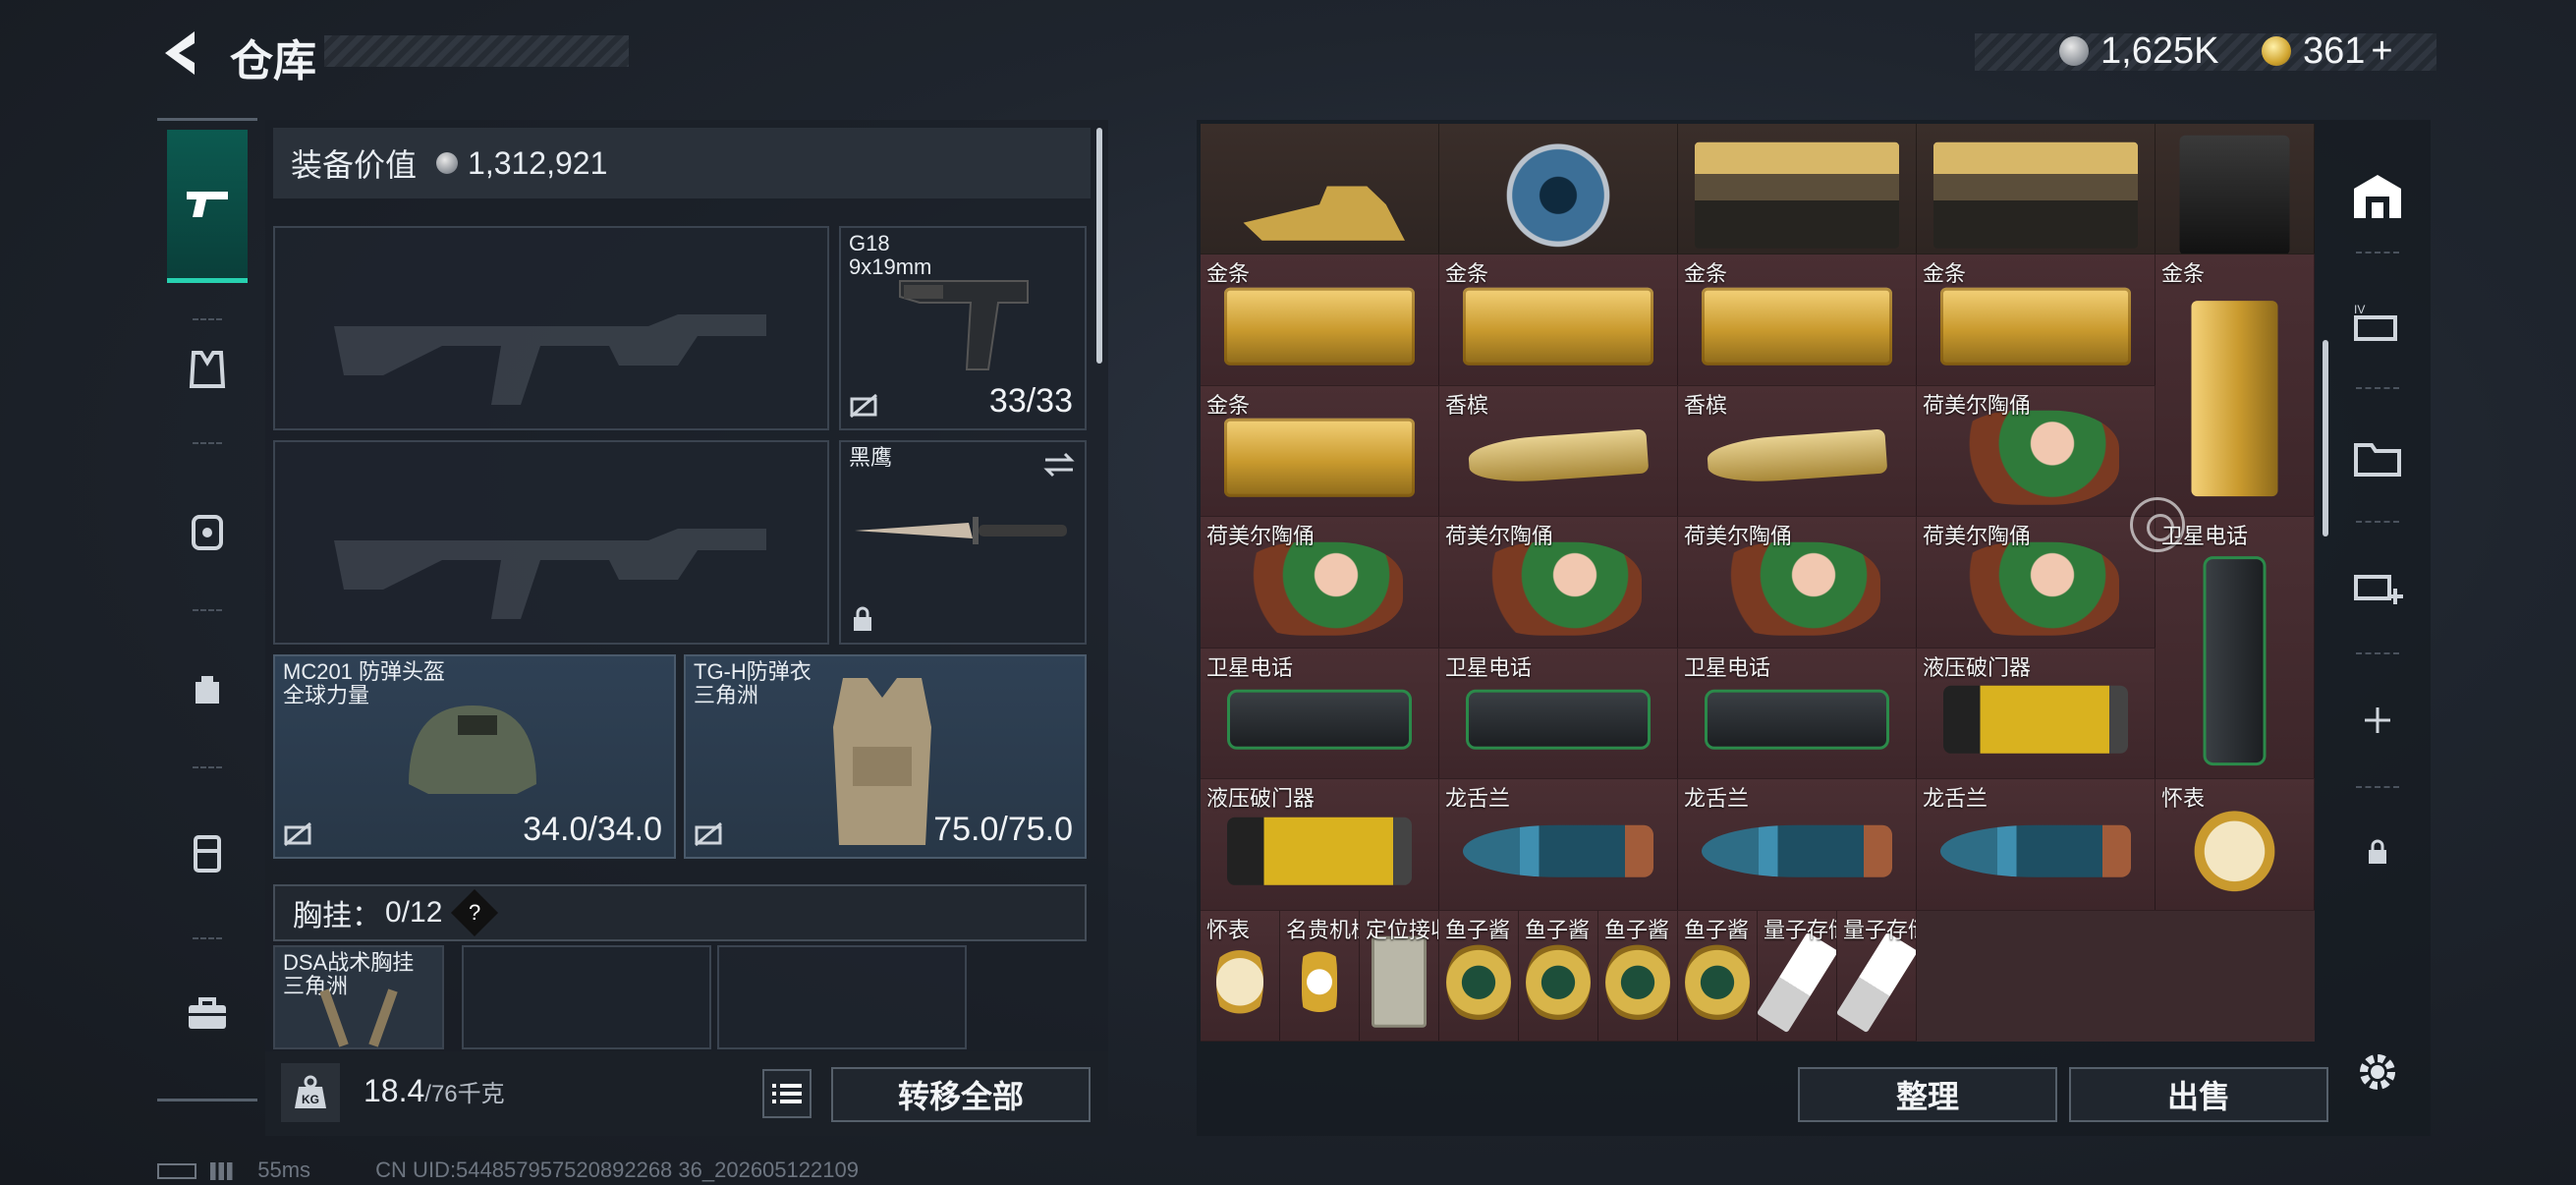  I want to click on sidebar-divider, so click(207, 767).